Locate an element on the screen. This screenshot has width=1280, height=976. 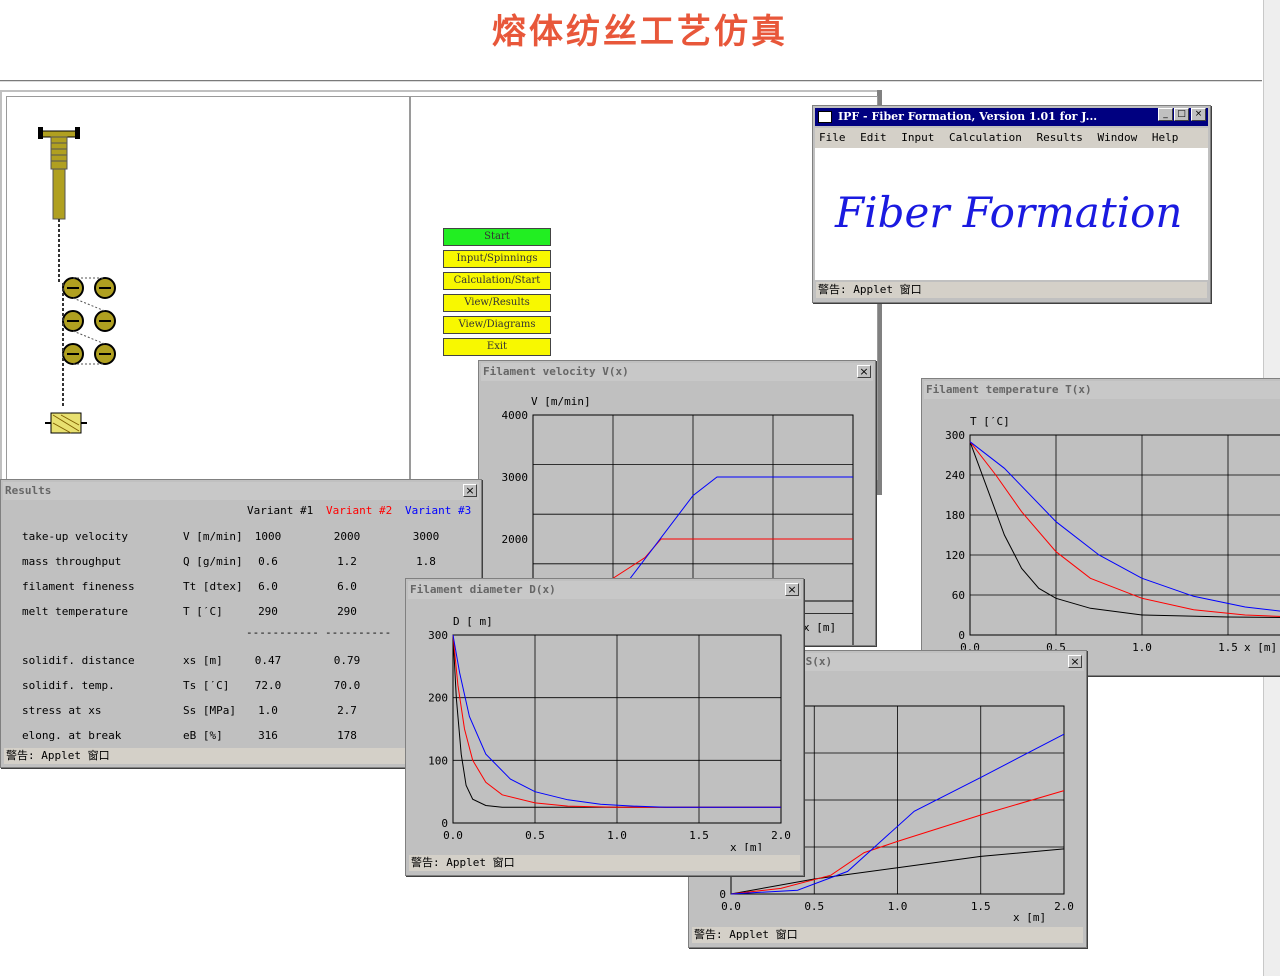
result-value: ----------- is located at coordinates (282, 632).